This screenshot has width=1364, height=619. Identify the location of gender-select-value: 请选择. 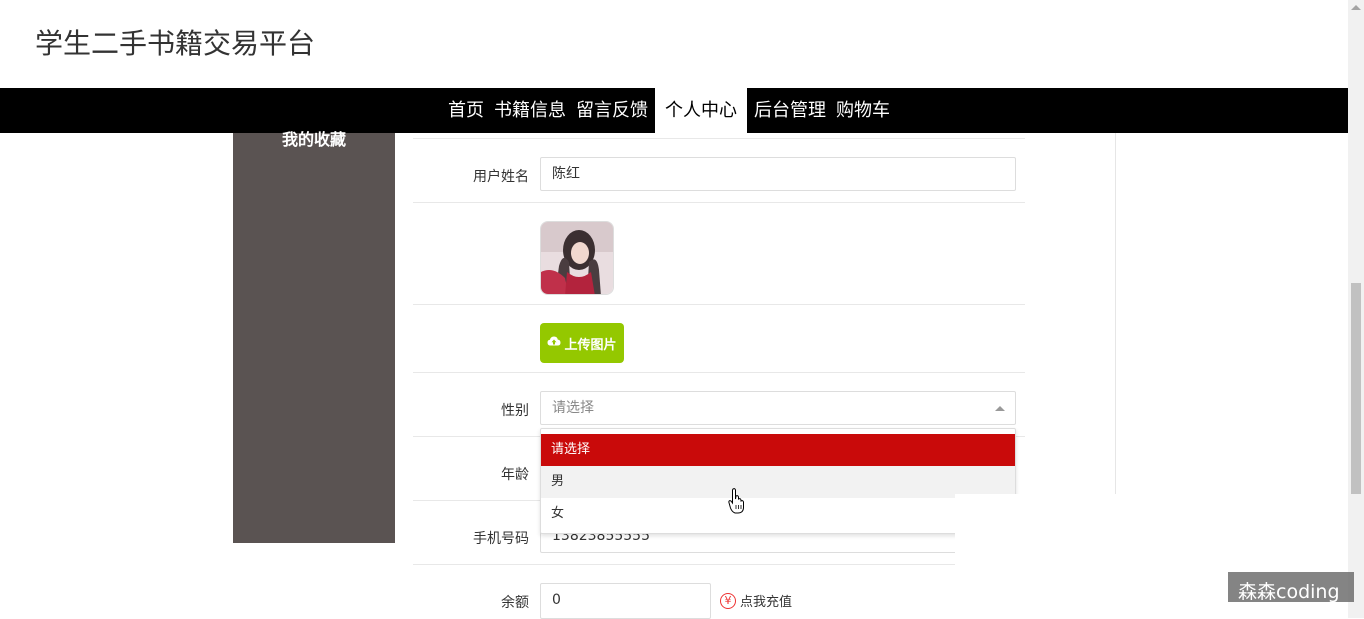
(573, 408).